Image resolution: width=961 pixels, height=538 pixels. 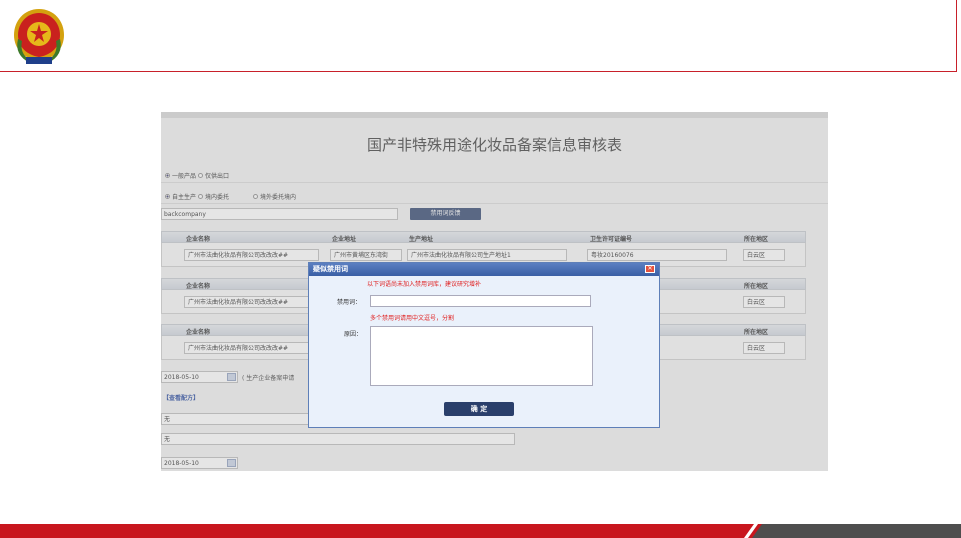 What do you see at coordinates (856, 531) in the screenshot?
I see `footer-accent` at bounding box center [856, 531].